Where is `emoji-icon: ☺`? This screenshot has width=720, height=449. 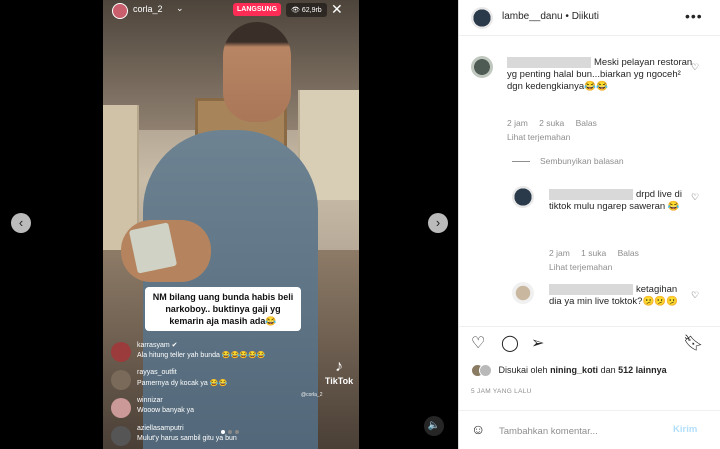 emoji-icon: ☺ is located at coordinates (478, 429).